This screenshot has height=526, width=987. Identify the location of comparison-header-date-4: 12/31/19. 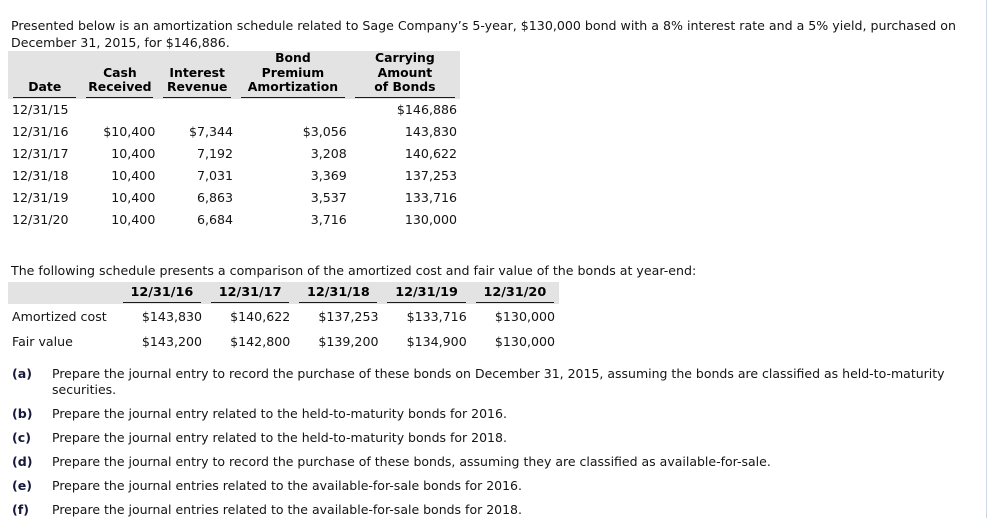
(426, 293).